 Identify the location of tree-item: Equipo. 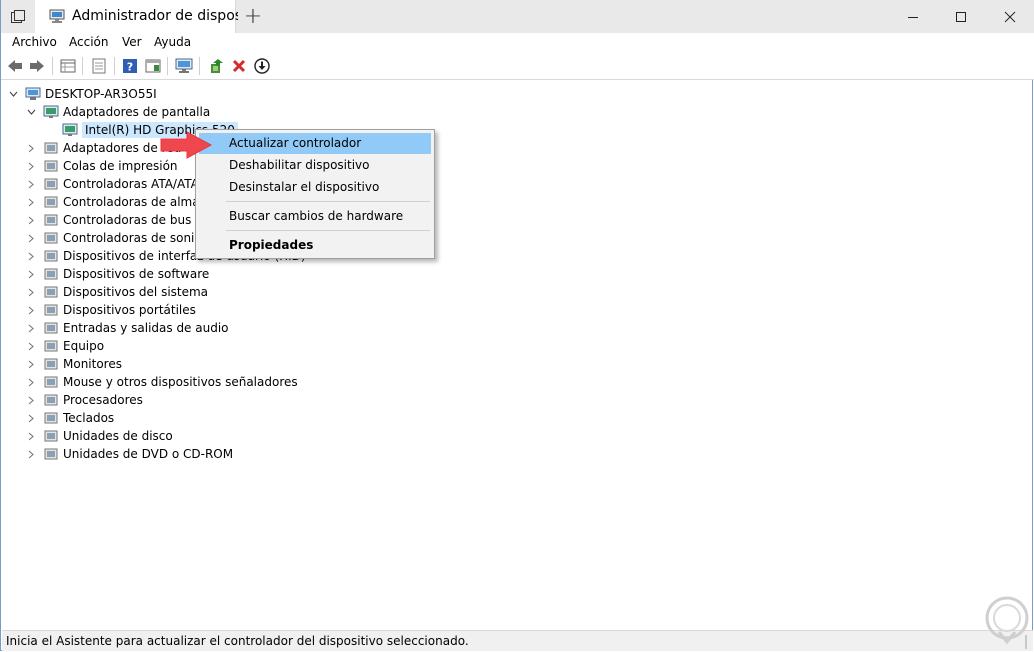
(64, 346).